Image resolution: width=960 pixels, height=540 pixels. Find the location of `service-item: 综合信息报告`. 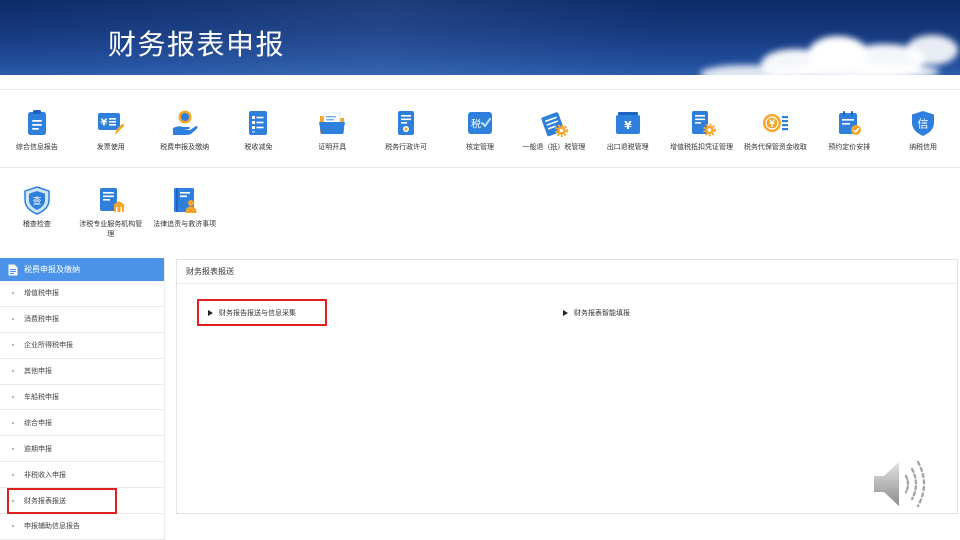

service-item: 综合信息报告 is located at coordinates (37, 128).